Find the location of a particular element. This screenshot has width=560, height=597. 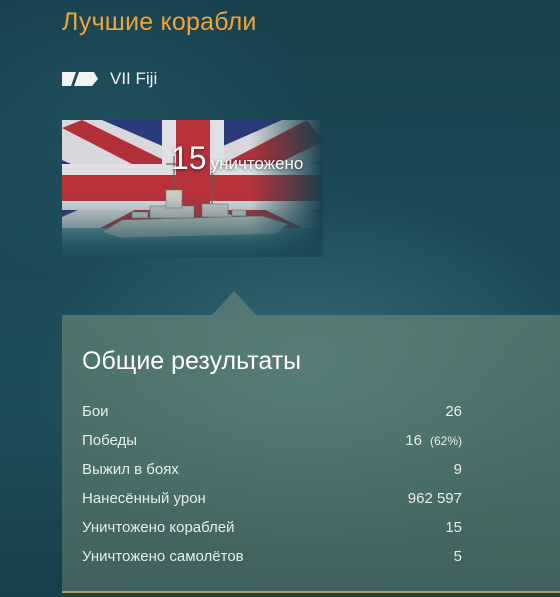

ship-heading: VII Fiji is located at coordinates (109, 79).